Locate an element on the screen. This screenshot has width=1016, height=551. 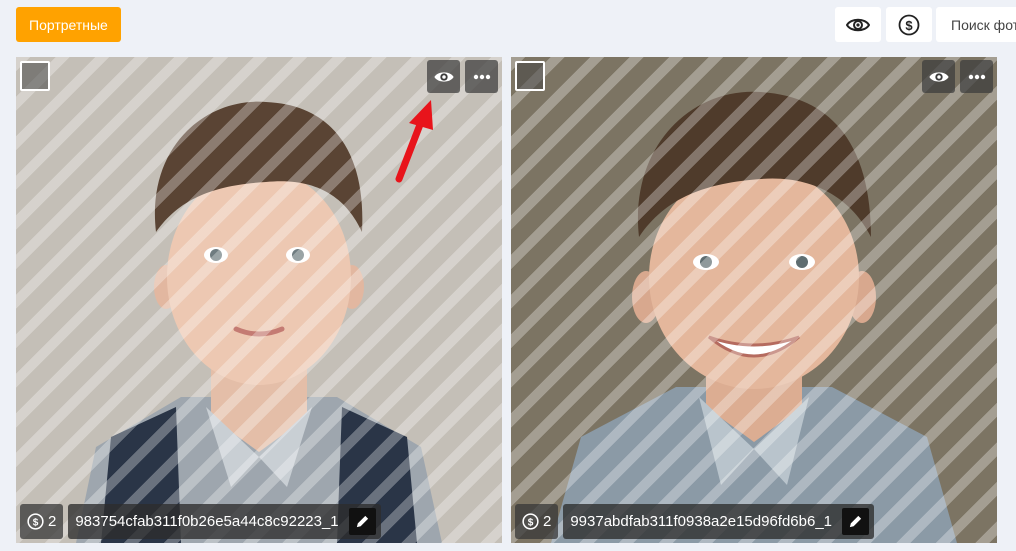
photo-caption: $ 2 9937abdfab311f0938a2e15d96fd6b6_1 is located at coordinates (695, 521).